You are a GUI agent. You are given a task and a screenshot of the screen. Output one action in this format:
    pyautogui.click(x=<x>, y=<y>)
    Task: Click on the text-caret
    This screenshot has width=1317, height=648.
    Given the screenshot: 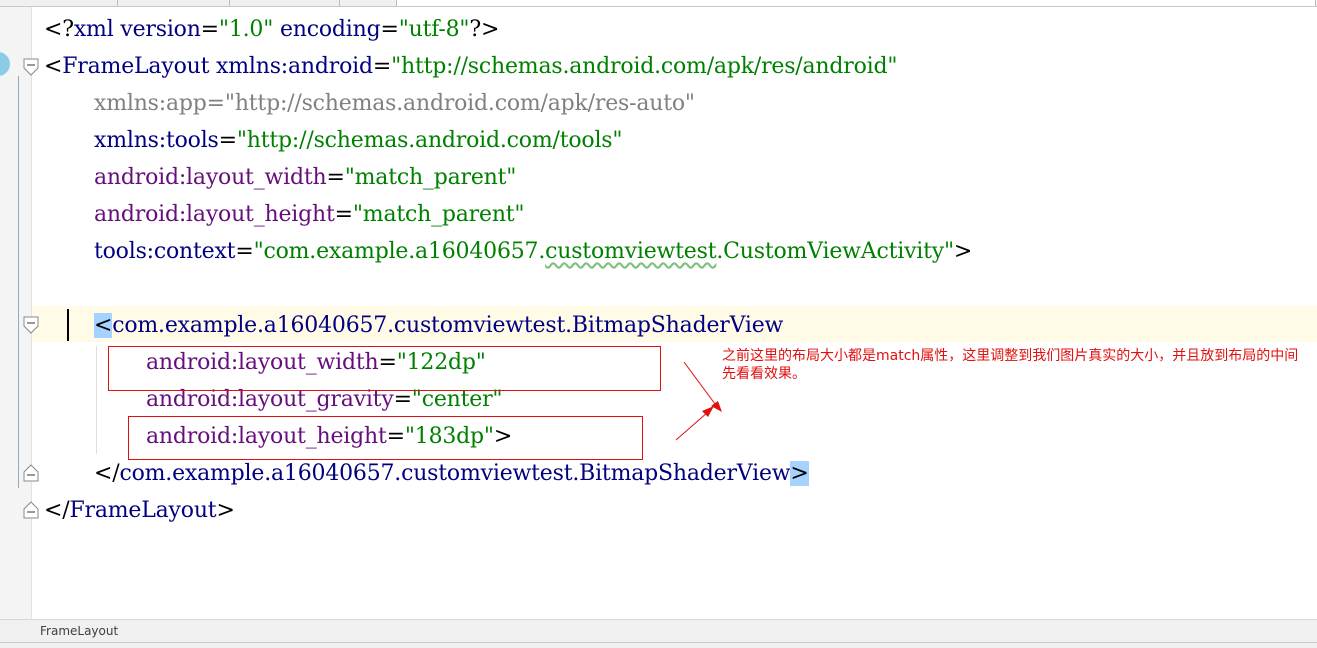 What is the action you would take?
    pyautogui.click(x=68, y=325)
    